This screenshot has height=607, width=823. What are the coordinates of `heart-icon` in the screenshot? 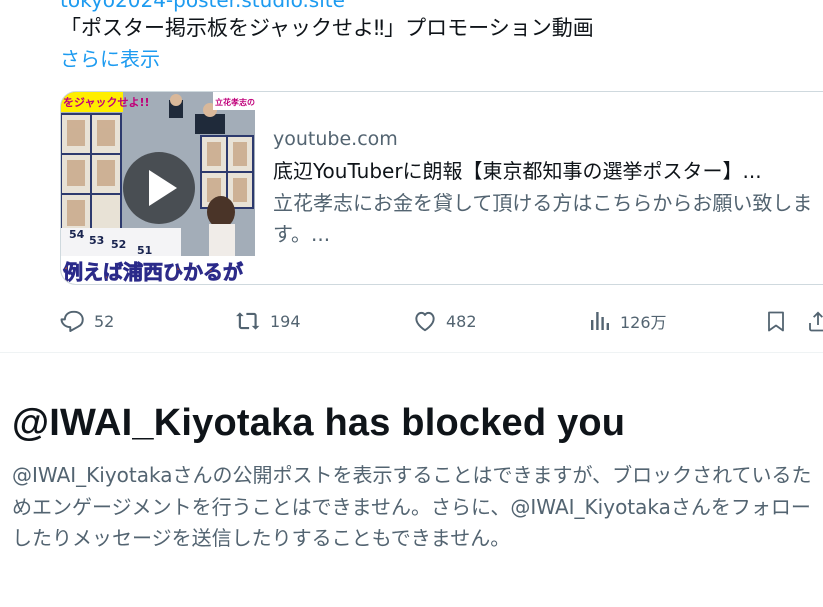 It's located at (425, 321).